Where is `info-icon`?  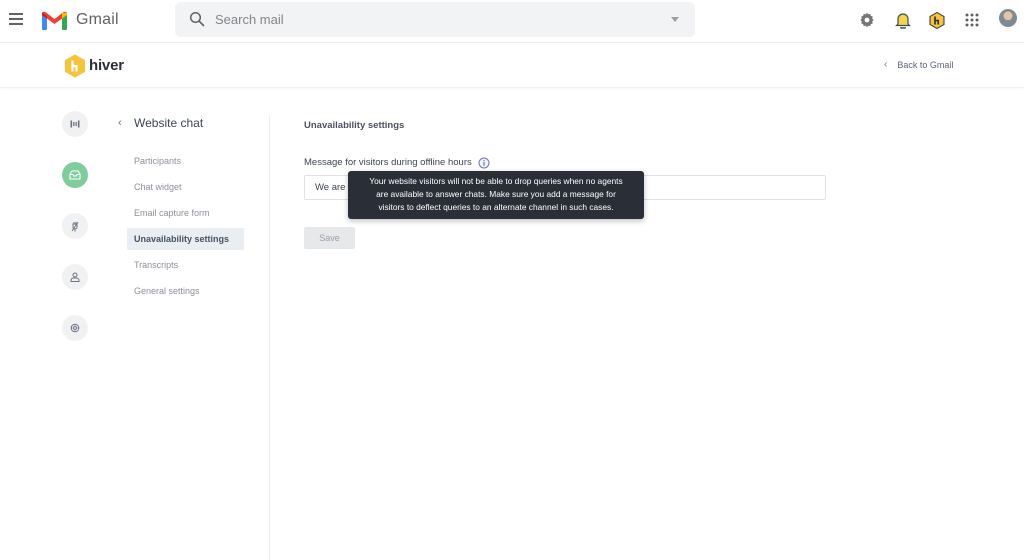
info-icon is located at coordinates (484, 163).